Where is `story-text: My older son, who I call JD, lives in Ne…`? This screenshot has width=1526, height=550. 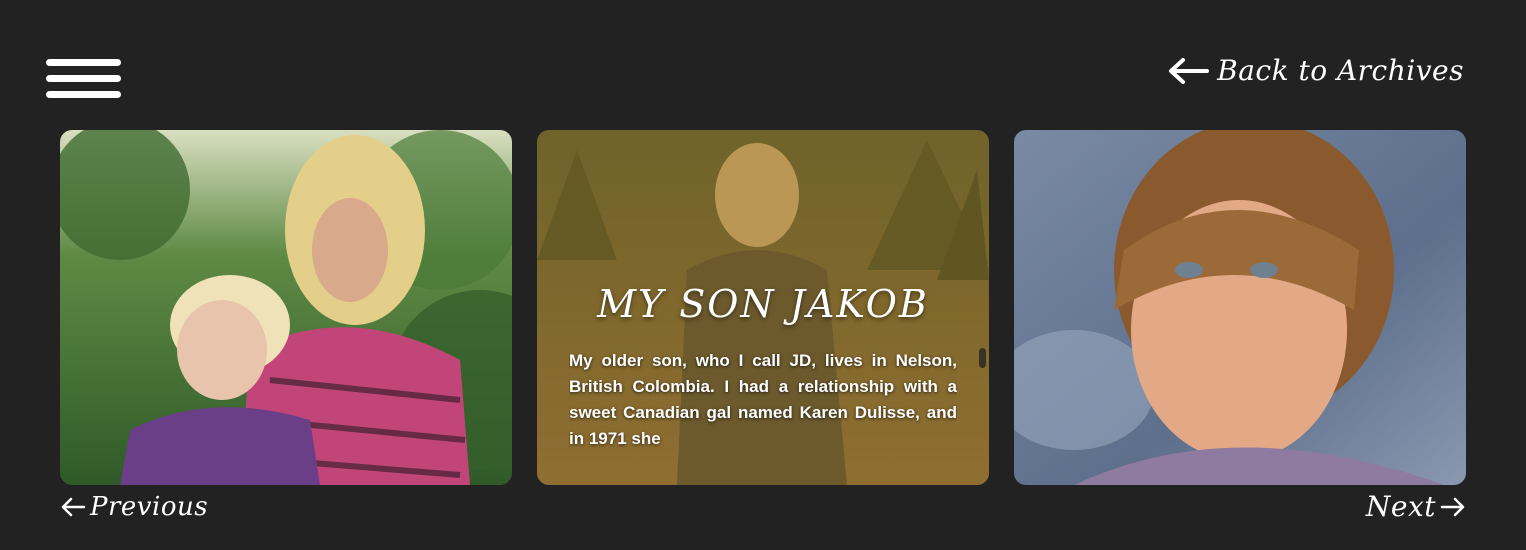 story-text: My older son, who I call JD, lives in Ne… is located at coordinates (763, 400).